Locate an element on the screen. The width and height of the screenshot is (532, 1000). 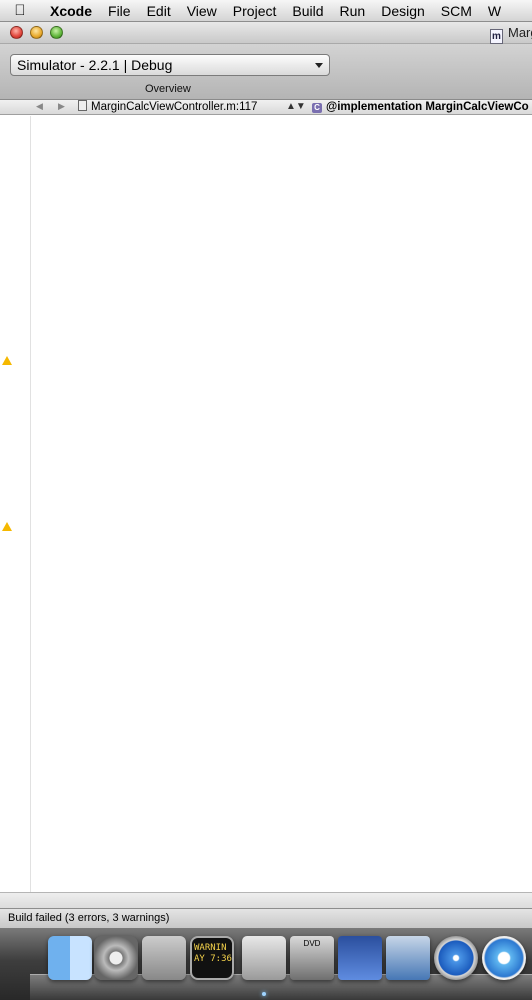
symbol-popup: C @implementation MarginCalcViewCo is located at coordinates (420, 107).